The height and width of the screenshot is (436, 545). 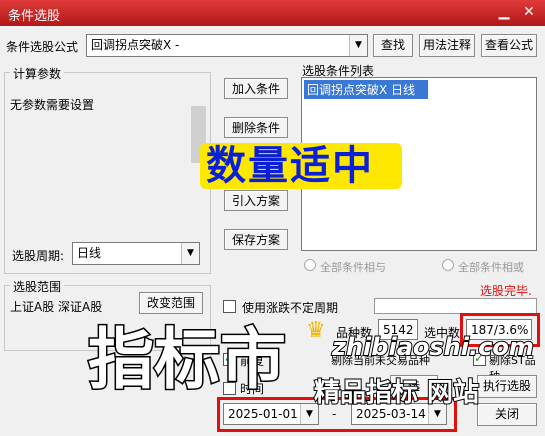 What do you see at coordinates (56, 307) in the screenshot?
I see `scope-text: 上证A股 深证A股` at bounding box center [56, 307].